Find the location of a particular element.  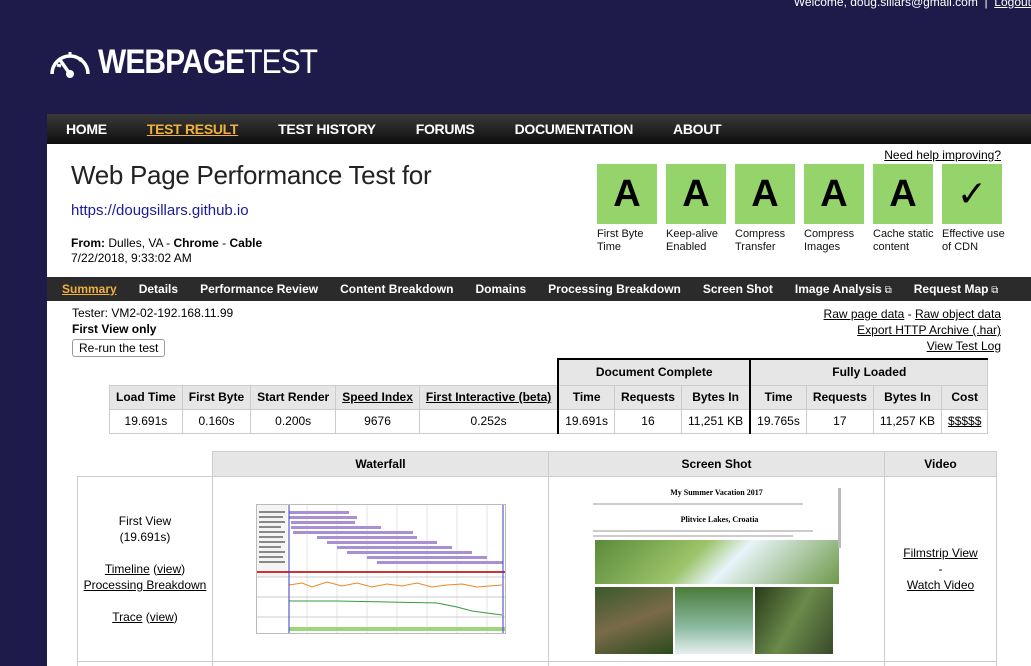

nav-documentation: DOCUMENTATION is located at coordinates (574, 129).